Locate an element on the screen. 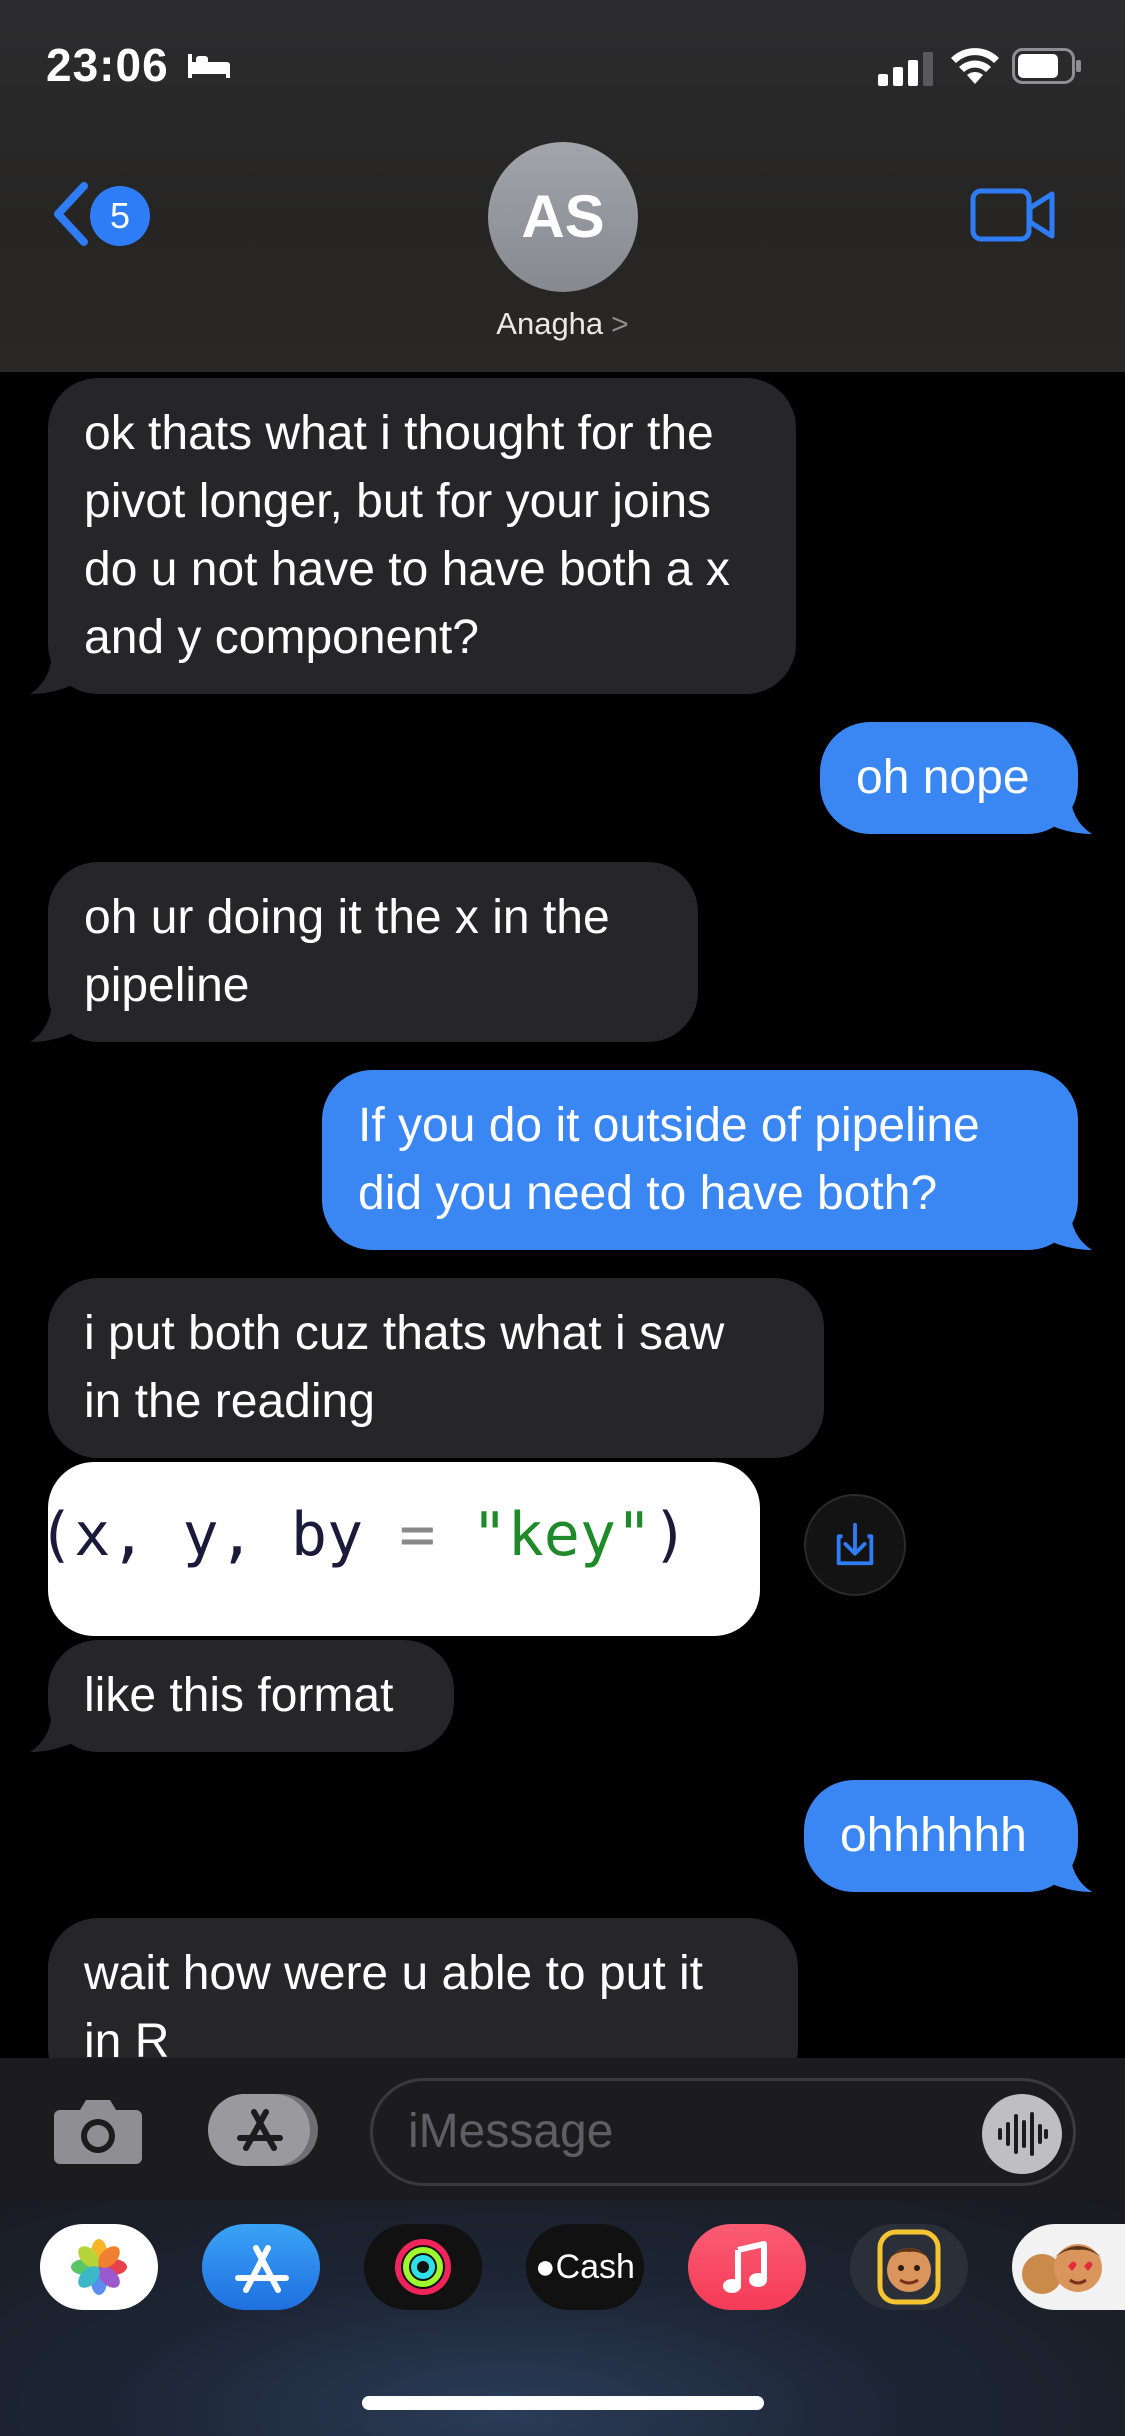 The image size is (1125, 2436). memoji-icon is located at coordinates (909, 2267).